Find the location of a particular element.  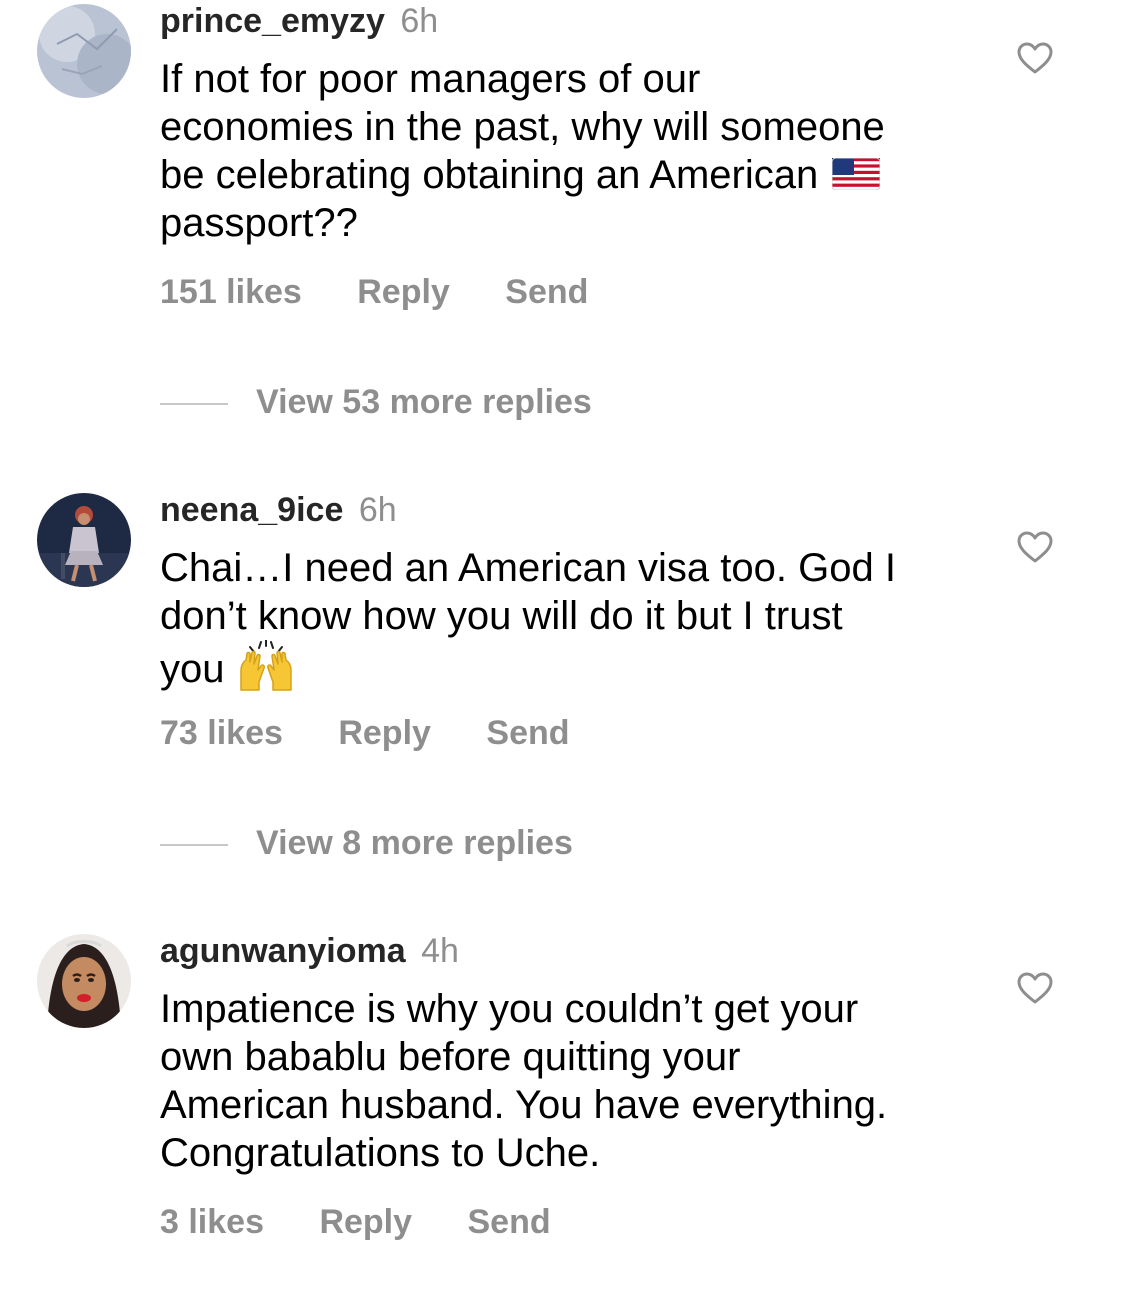

username: agunwanyioma is located at coordinates (283, 951).